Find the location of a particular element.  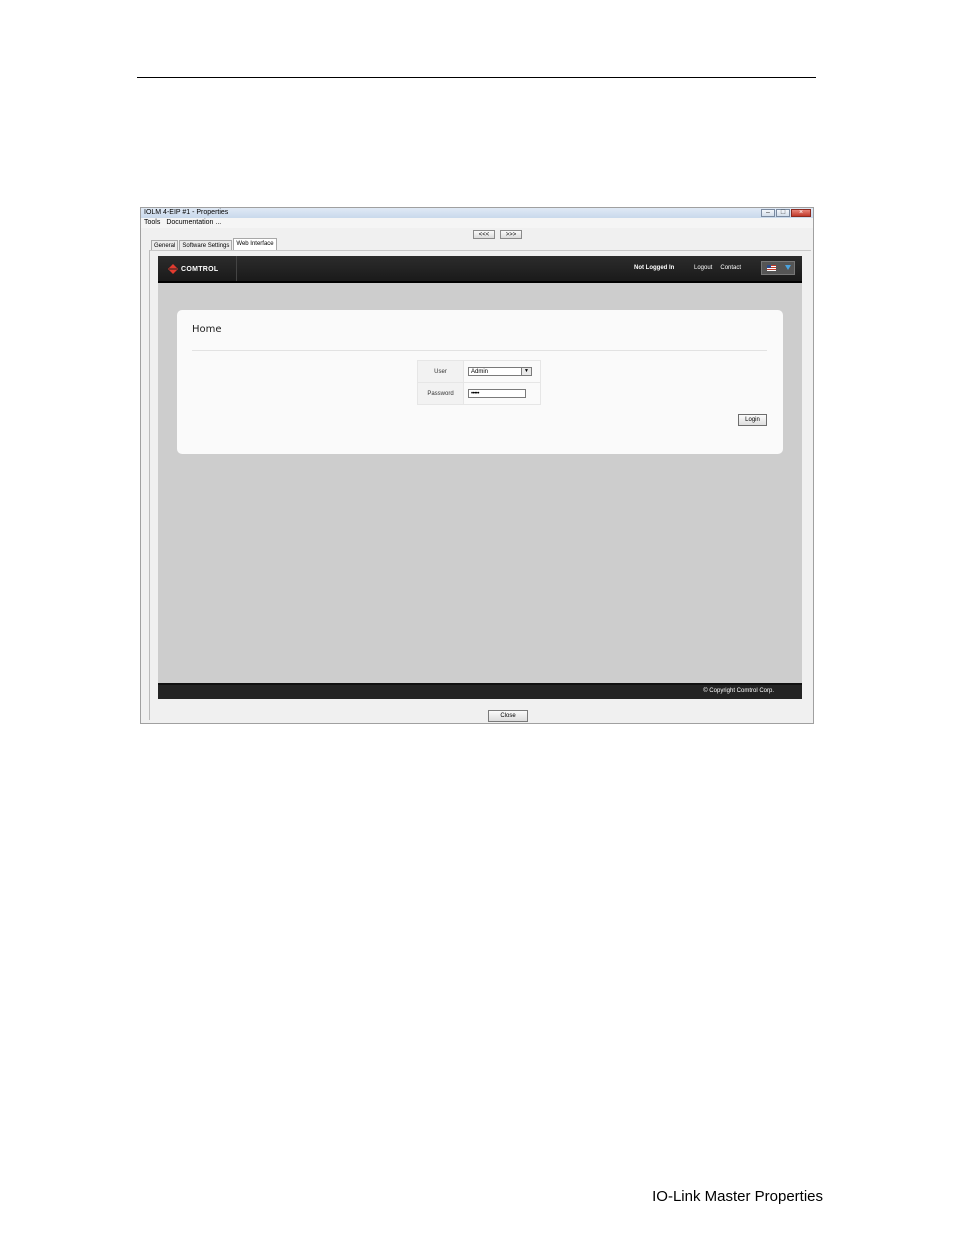

tab-pane-left-border is located at coordinates (149, 485).